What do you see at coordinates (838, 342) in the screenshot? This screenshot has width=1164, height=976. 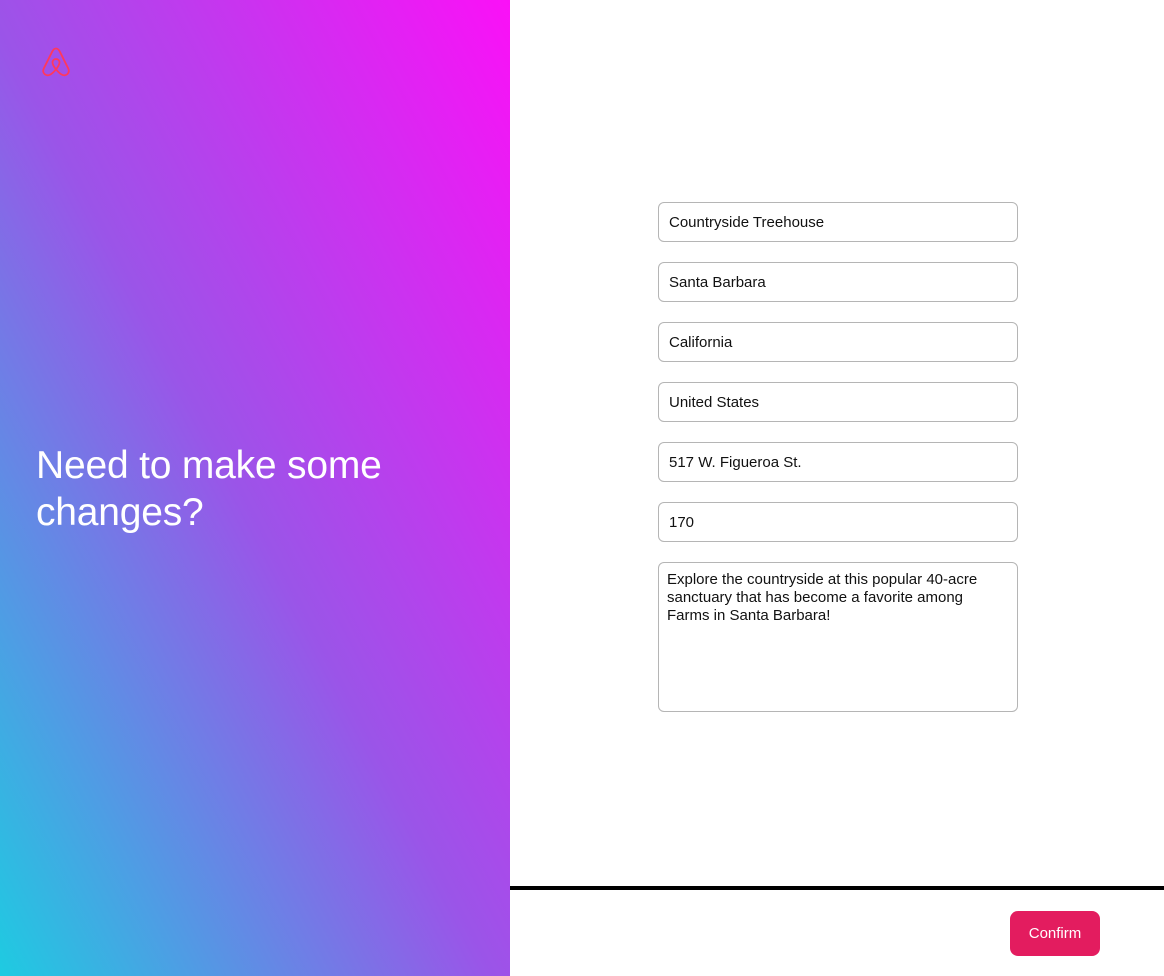 I see `state-input` at bounding box center [838, 342].